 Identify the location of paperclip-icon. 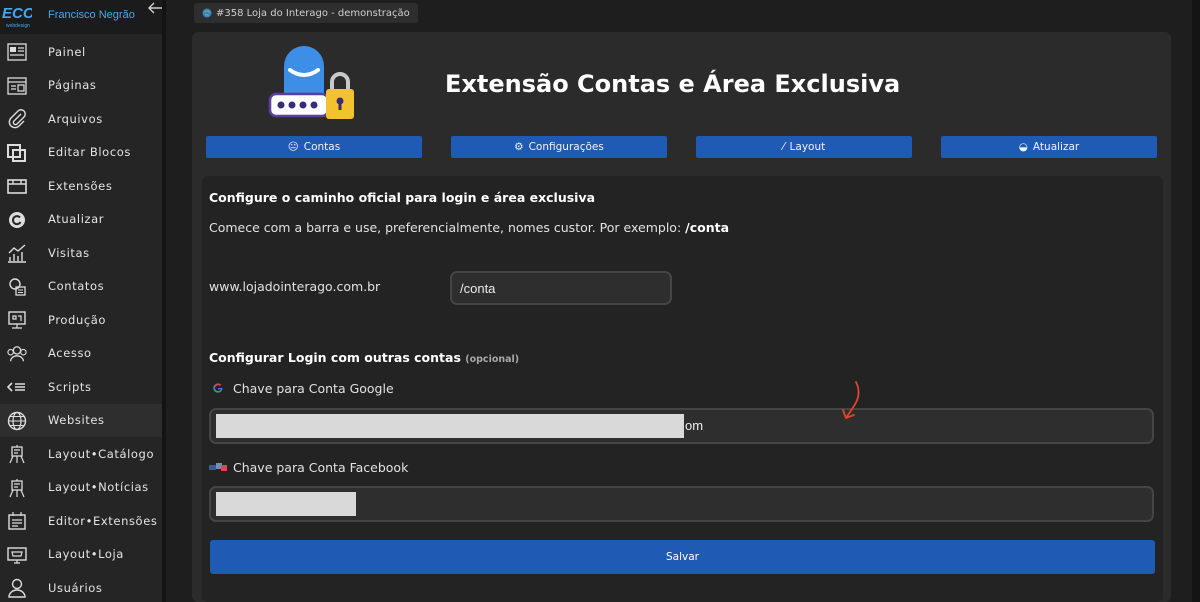
(17, 119).